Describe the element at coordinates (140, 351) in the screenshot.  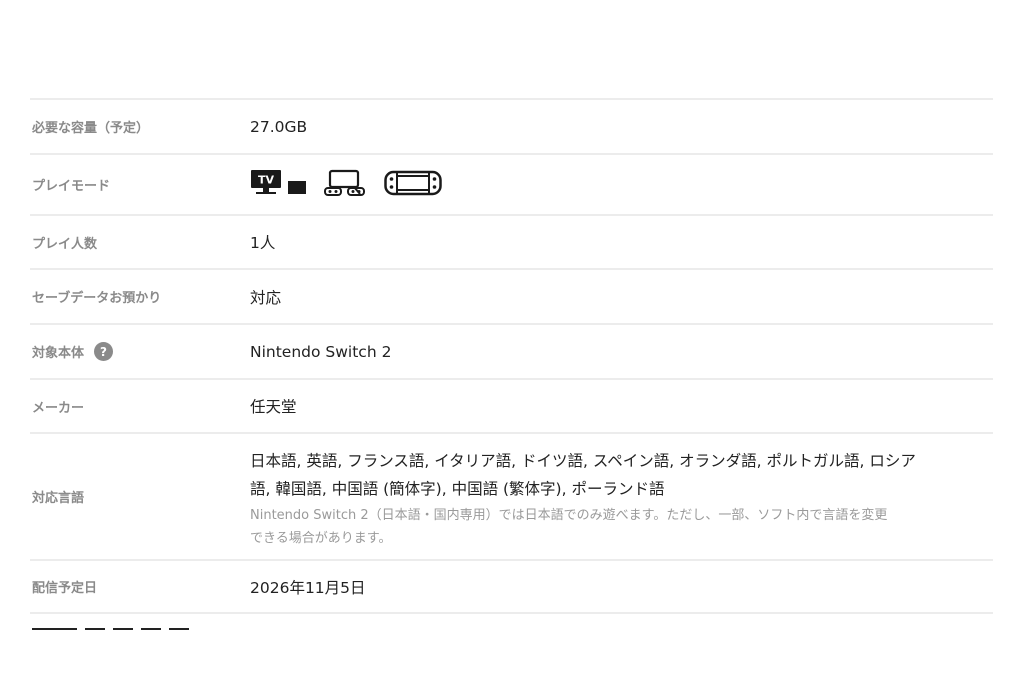
I see `console-label-wrap: 対象本体 ?` at that location.